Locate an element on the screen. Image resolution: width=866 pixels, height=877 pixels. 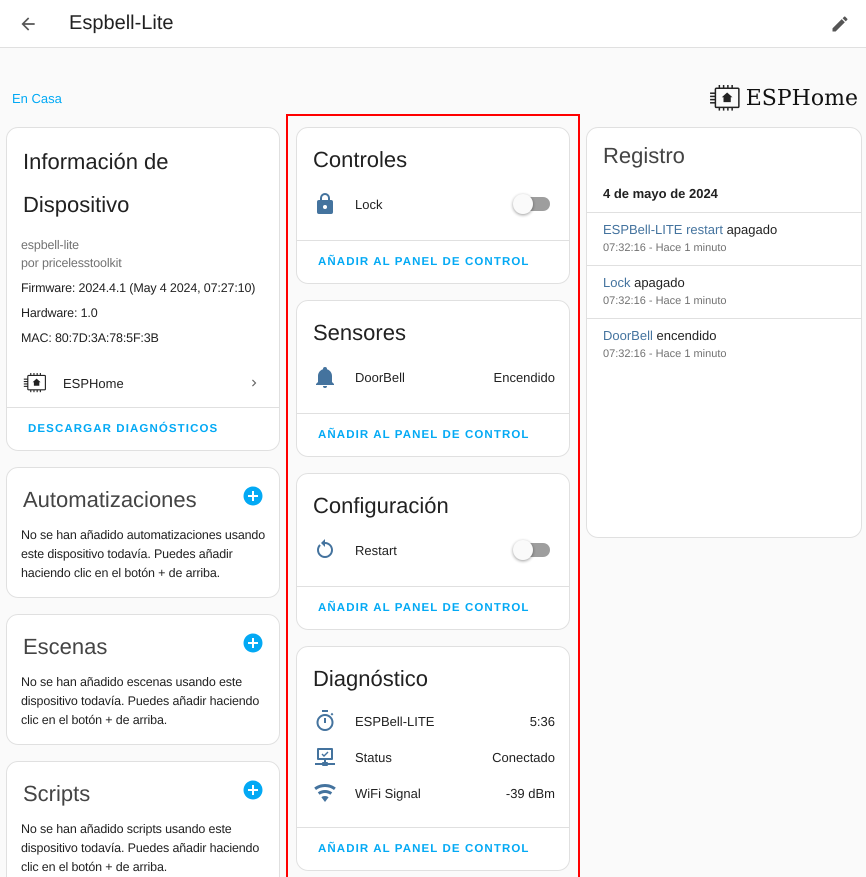
download-diagnostics-button: DESCARGAR DIAGNÓSTICOS is located at coordinates (123, 429).